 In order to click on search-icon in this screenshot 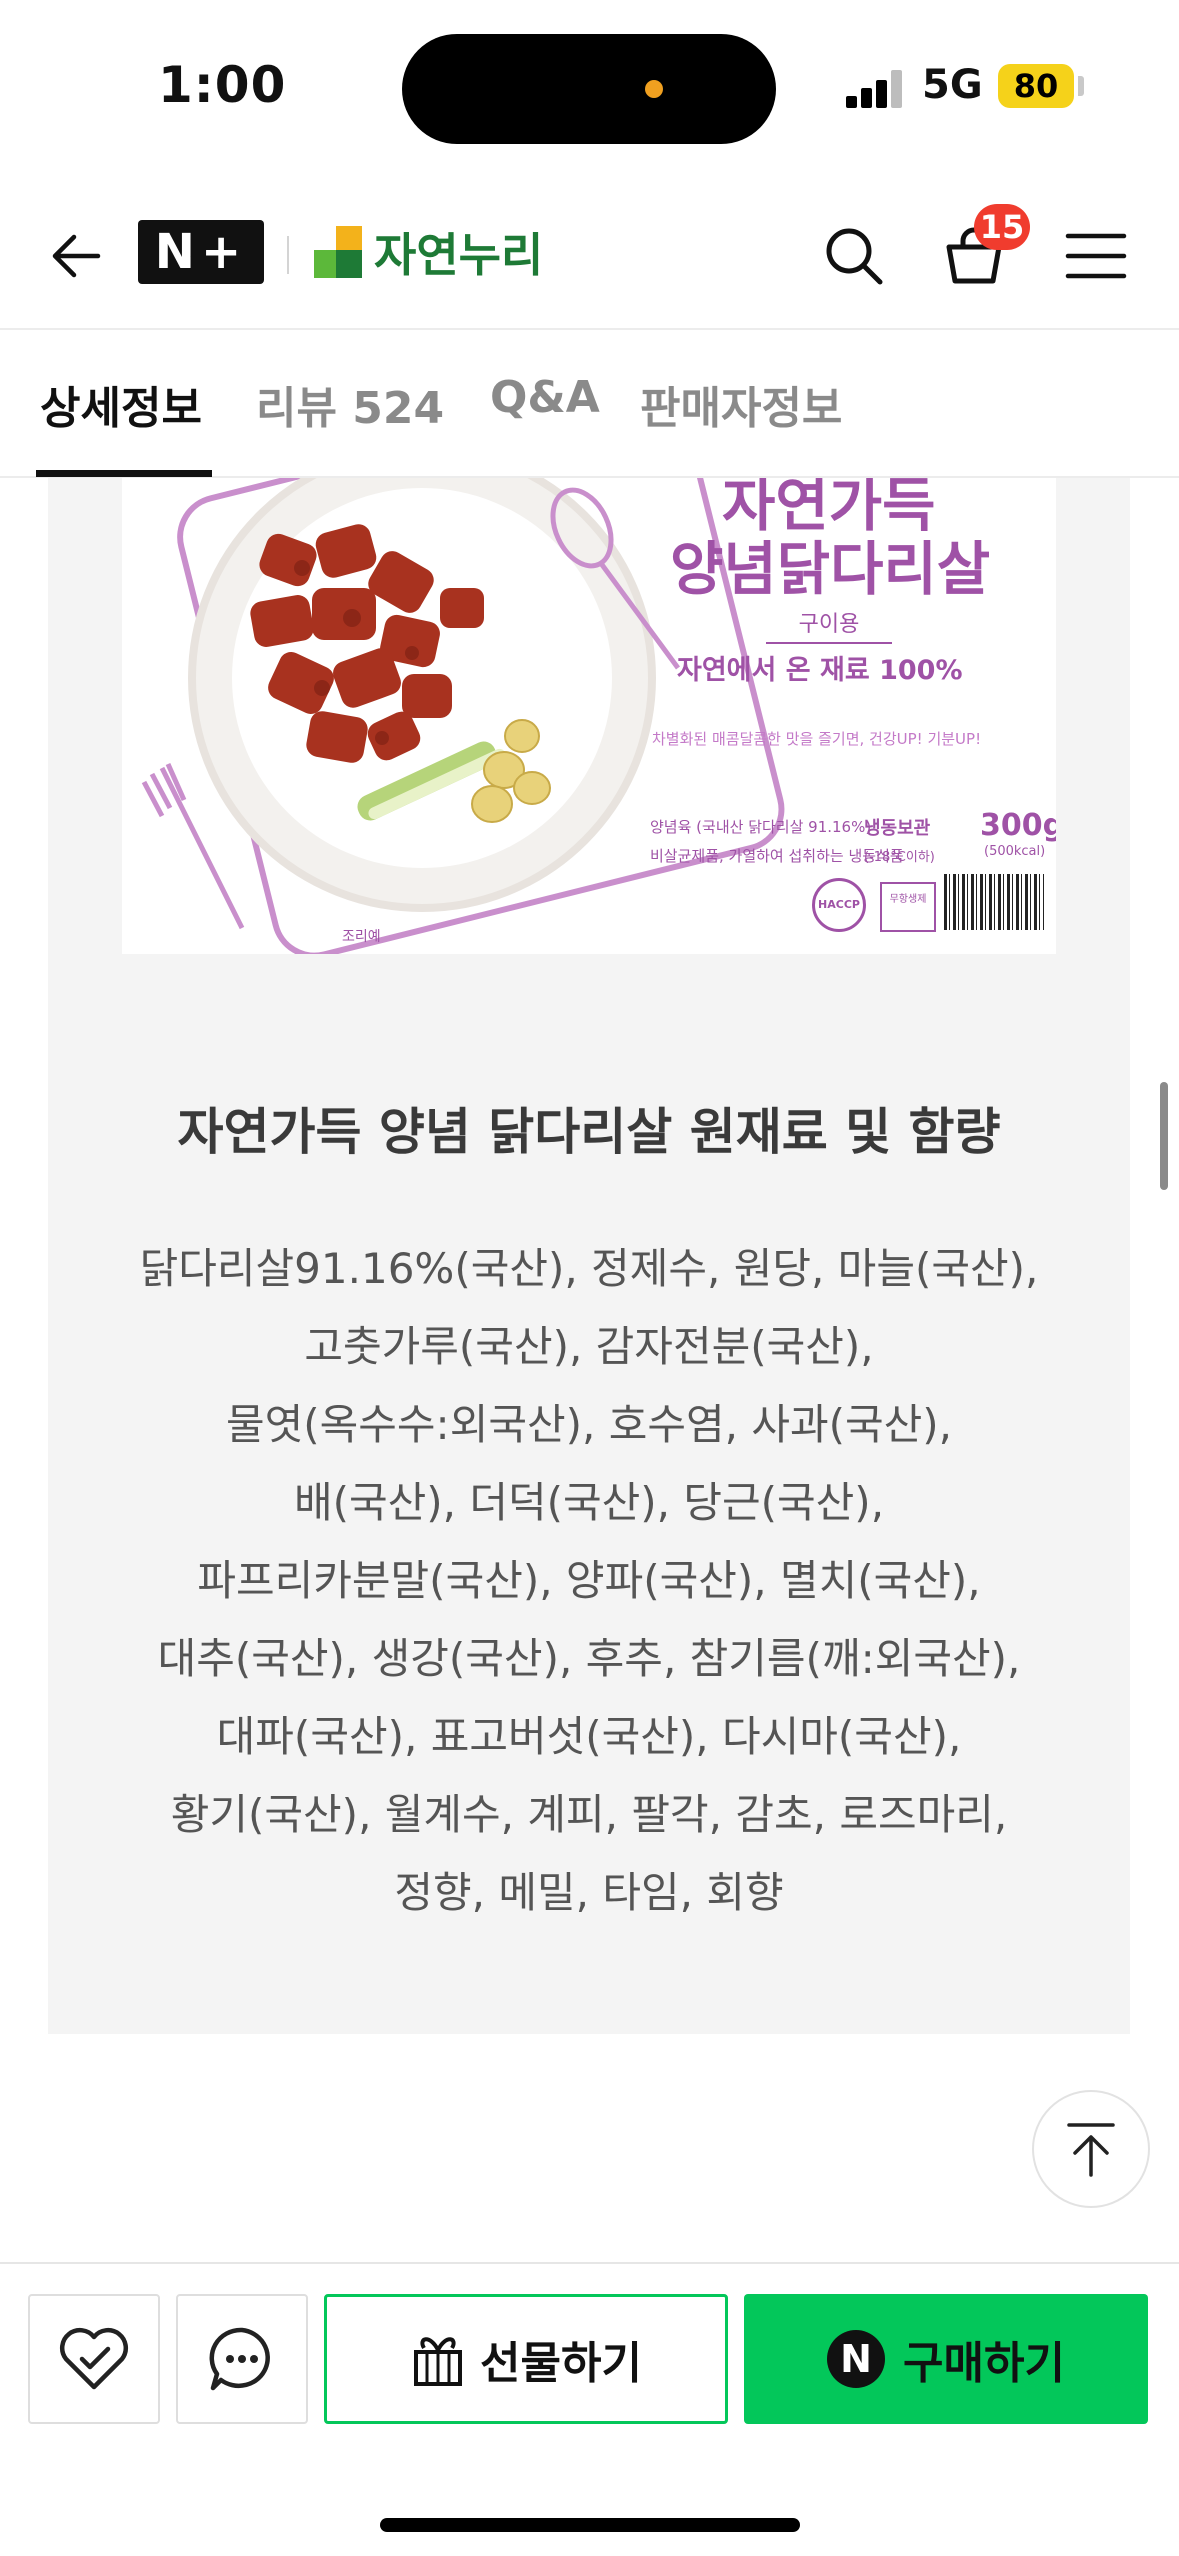, I will do `click(854, 256)`.